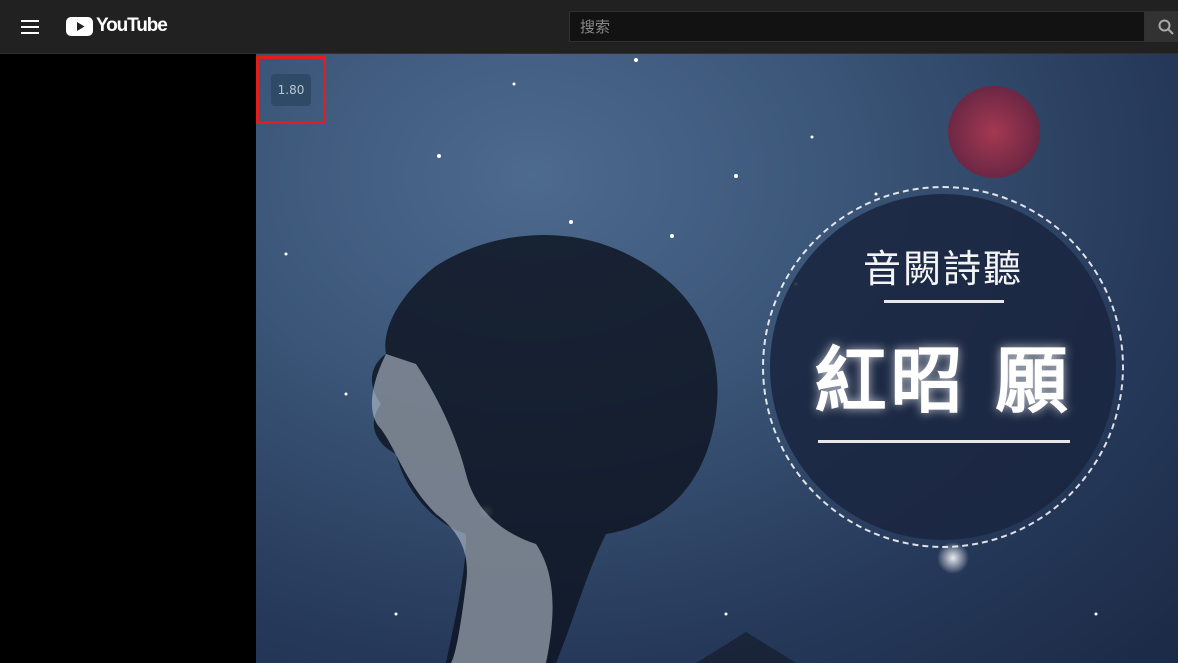 The width and height of the screenshot is (1178, 663). Describe the element at coordinates (132, 25) in the screenshot. I see `logo-text: YouTube` at that location.